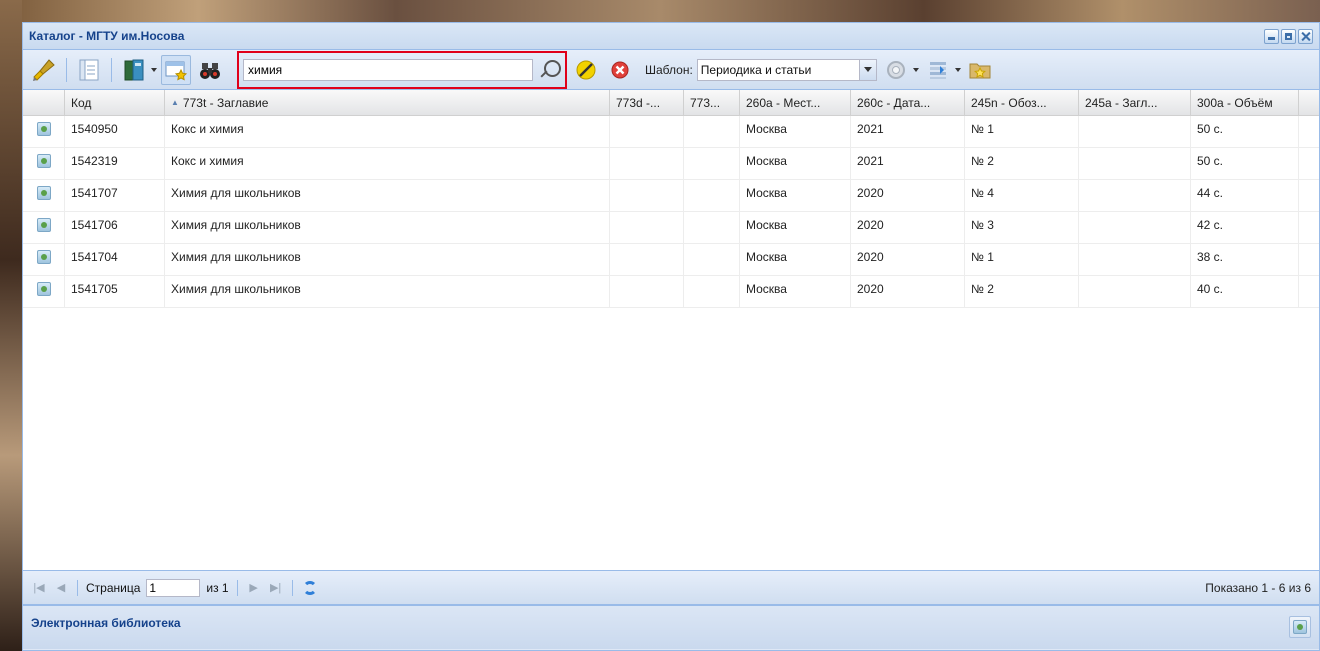 This screenshot has width=1320, height=651. Describe the element at coordinates (1305, 36) in the screenshot. I see `close-button` at that location.